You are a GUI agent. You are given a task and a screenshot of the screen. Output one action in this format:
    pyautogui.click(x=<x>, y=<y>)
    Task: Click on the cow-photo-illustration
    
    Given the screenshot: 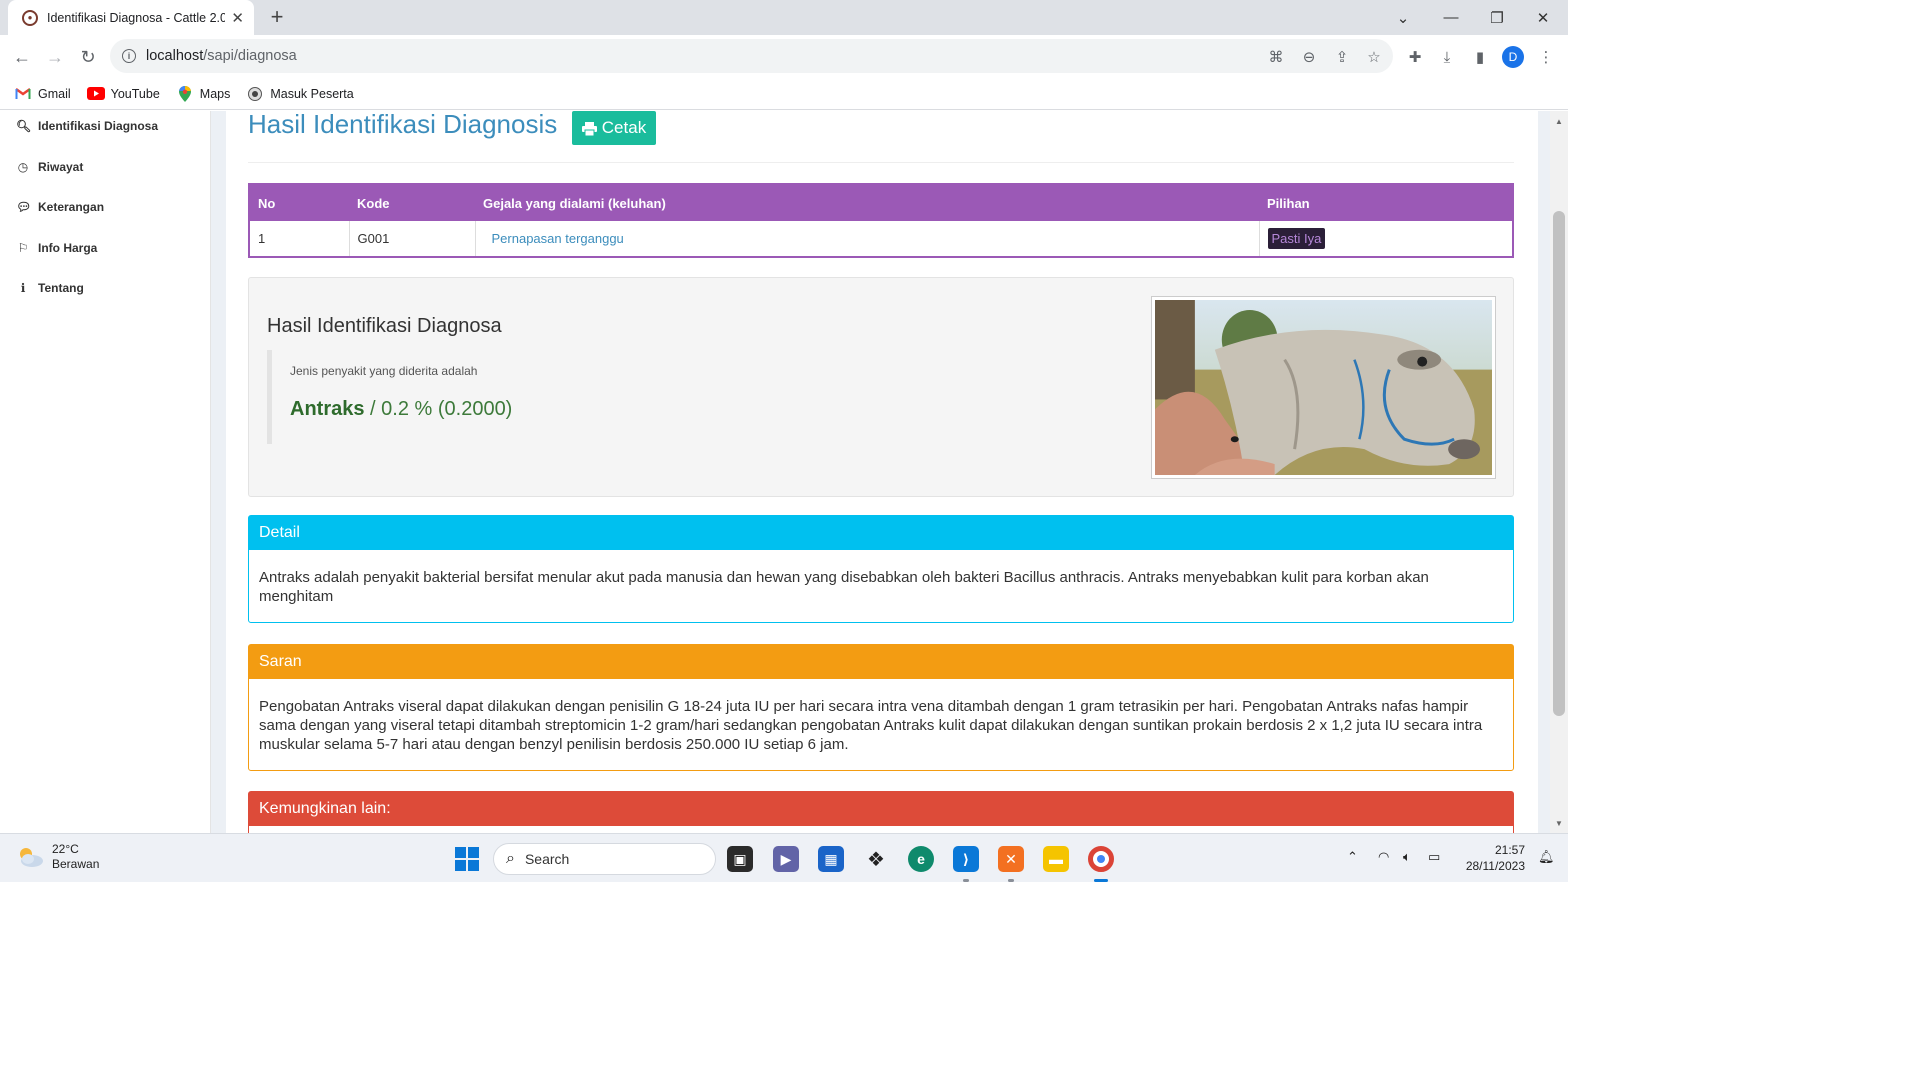 What is the action you would take?
    pyautogui.click(x=1323, y=387)
    